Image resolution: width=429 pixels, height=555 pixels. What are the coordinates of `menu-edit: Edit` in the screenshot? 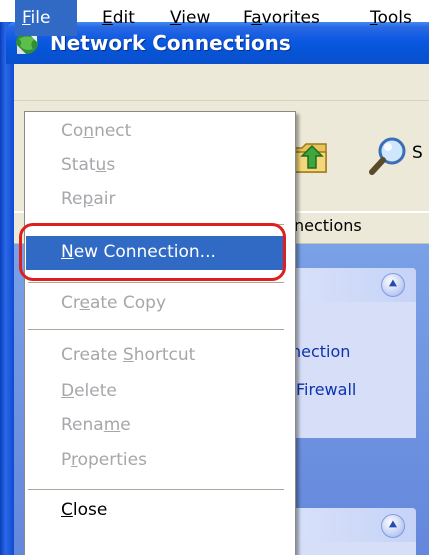 It's located at (118, 18).